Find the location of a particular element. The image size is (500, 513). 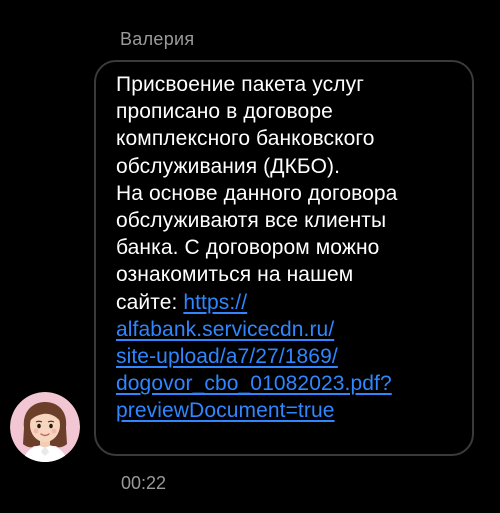

document-link-part: alfabank.servicecdn.ru/ is located at coordinates (225, 329).